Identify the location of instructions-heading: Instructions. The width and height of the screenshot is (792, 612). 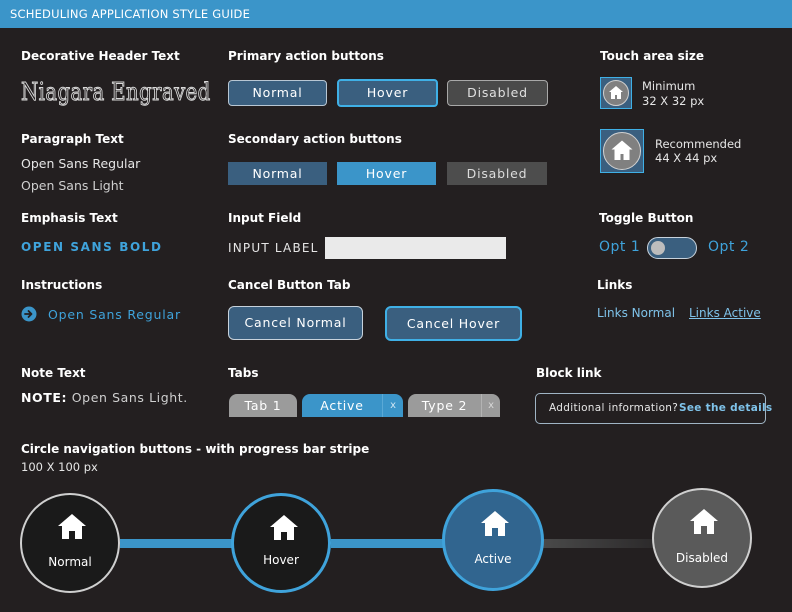
(62, 285).